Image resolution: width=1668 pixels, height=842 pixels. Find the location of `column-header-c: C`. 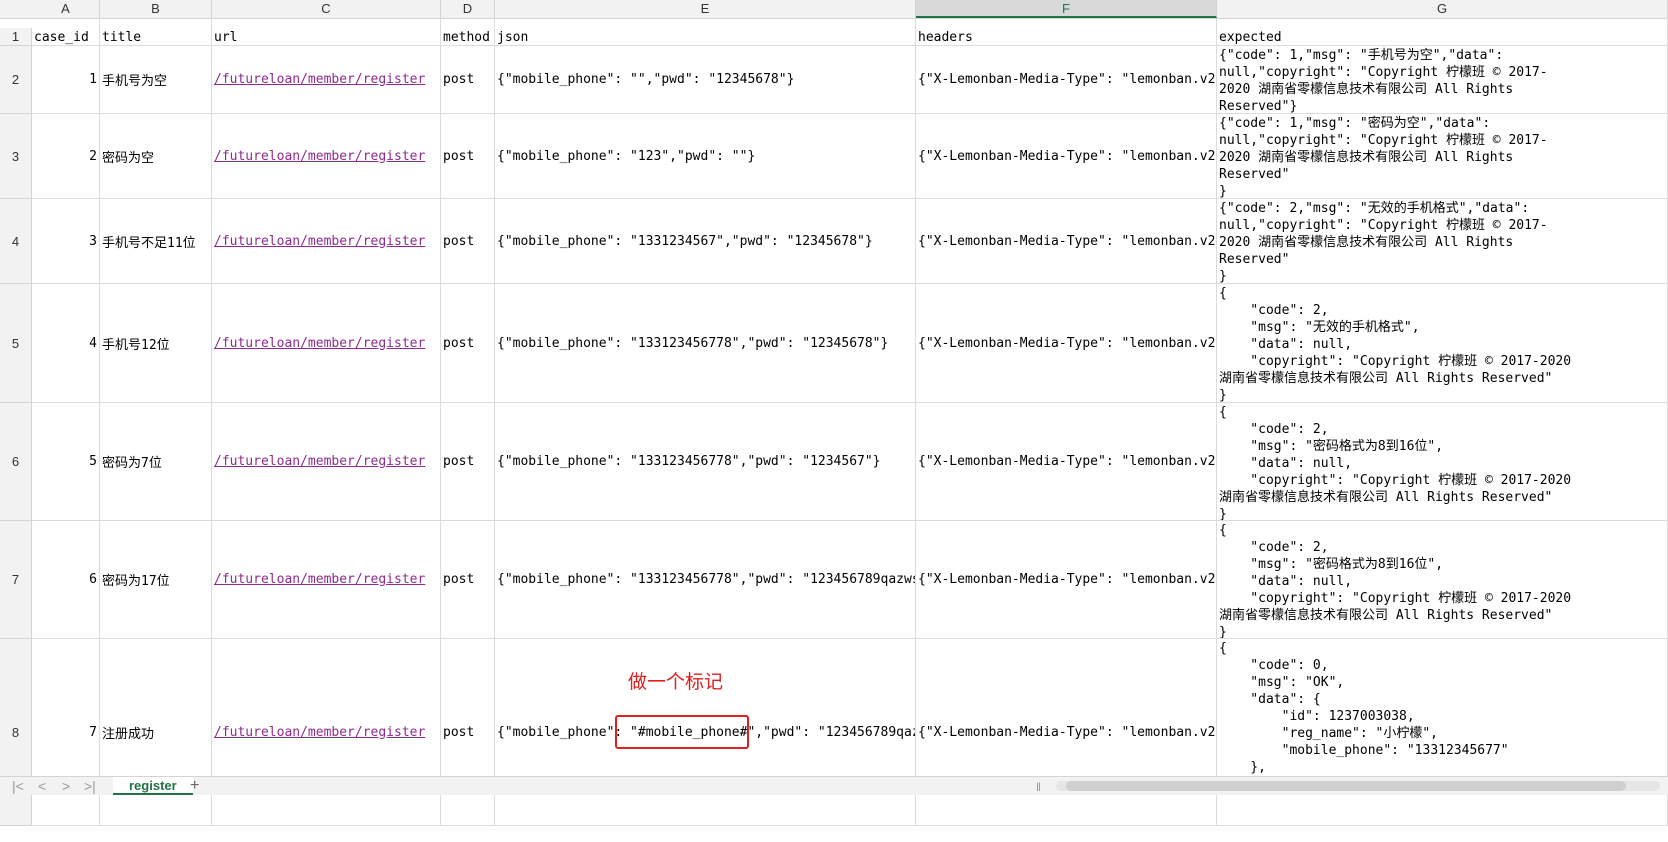

column-header-c: C is located at coordinates (326, 9).